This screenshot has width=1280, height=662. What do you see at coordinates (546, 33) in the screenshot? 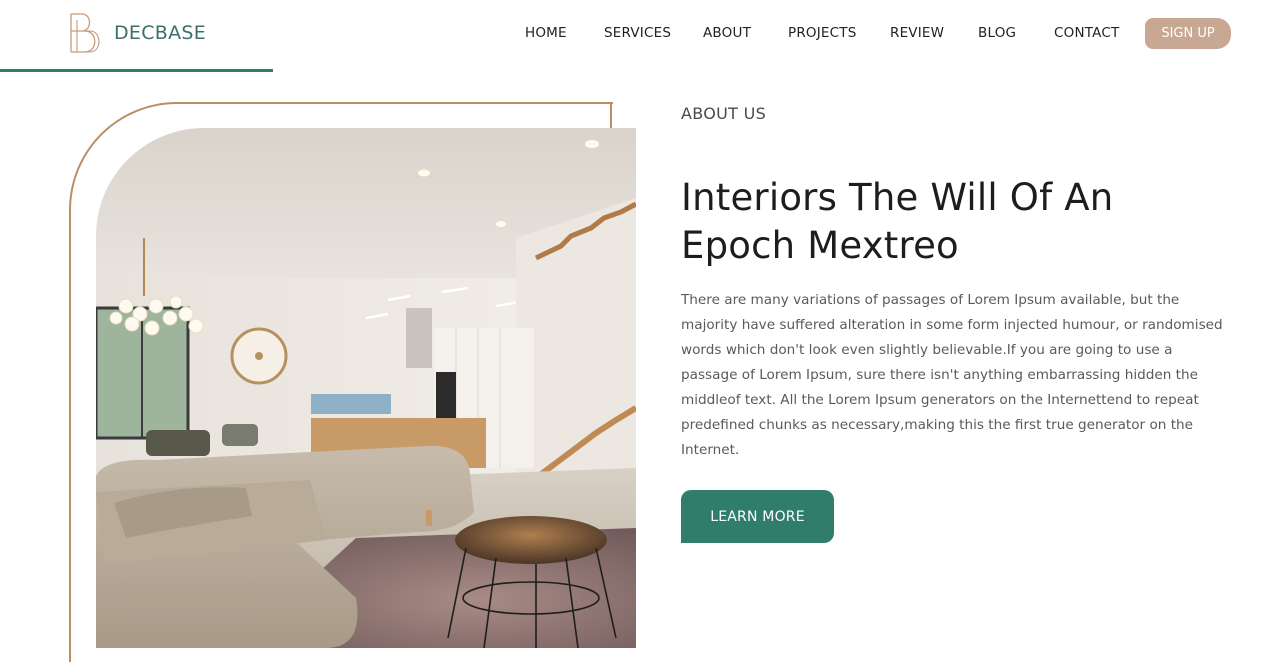
I see `nav-item-home: HOME` at bounding box center [546, 33].